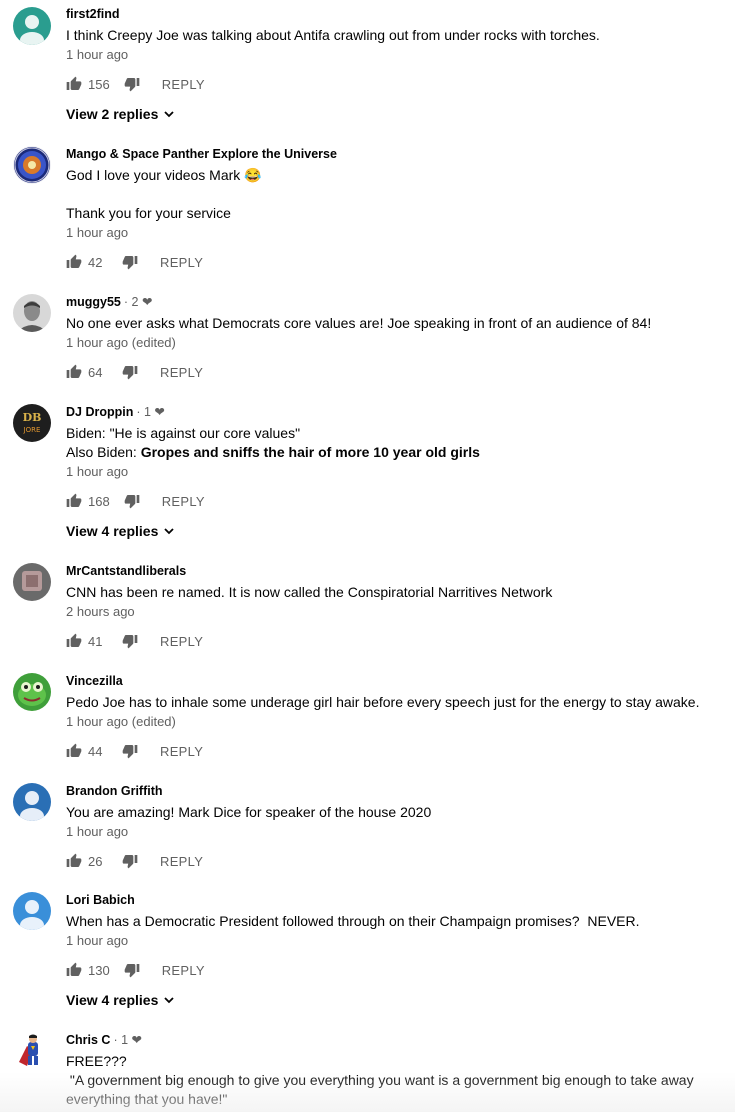 The height and width of the screenshot is (1112, 735). Describe the element at coordinates (99, 970) in the screenshot. I see `like-count: 130` at that location.